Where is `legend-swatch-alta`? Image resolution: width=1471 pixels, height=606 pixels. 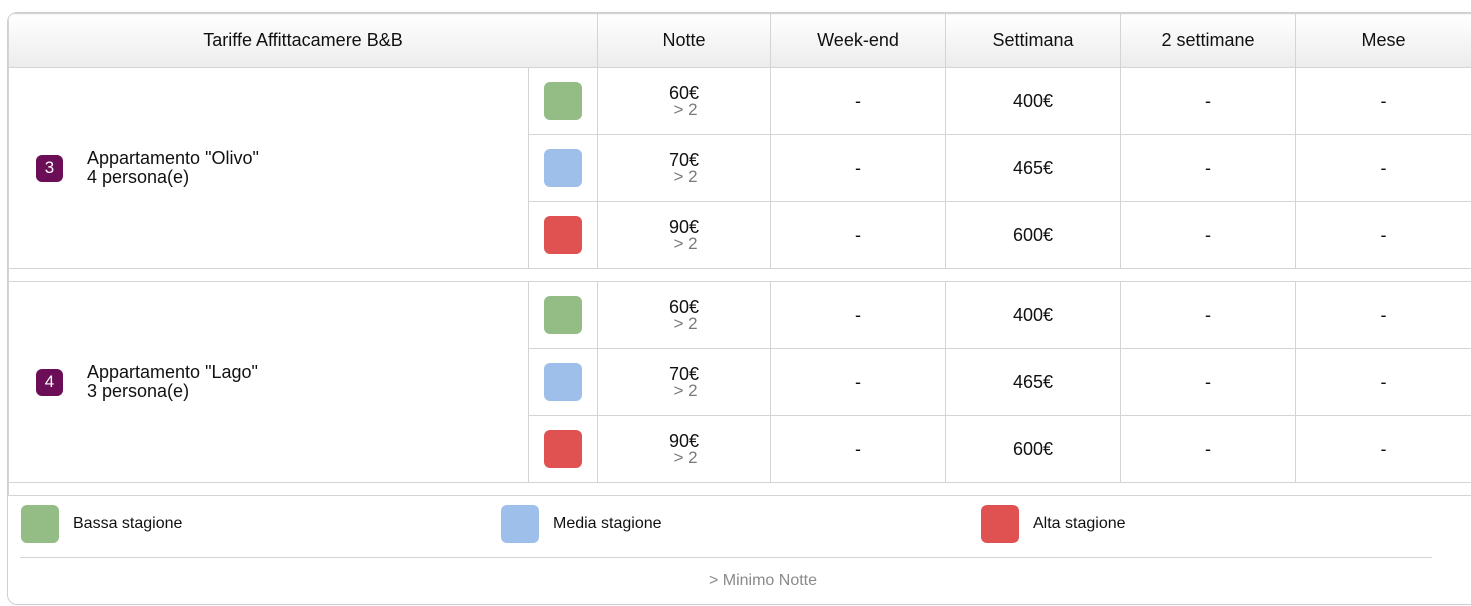 legend-swatch-alta is located at coordinates (1000, 524).